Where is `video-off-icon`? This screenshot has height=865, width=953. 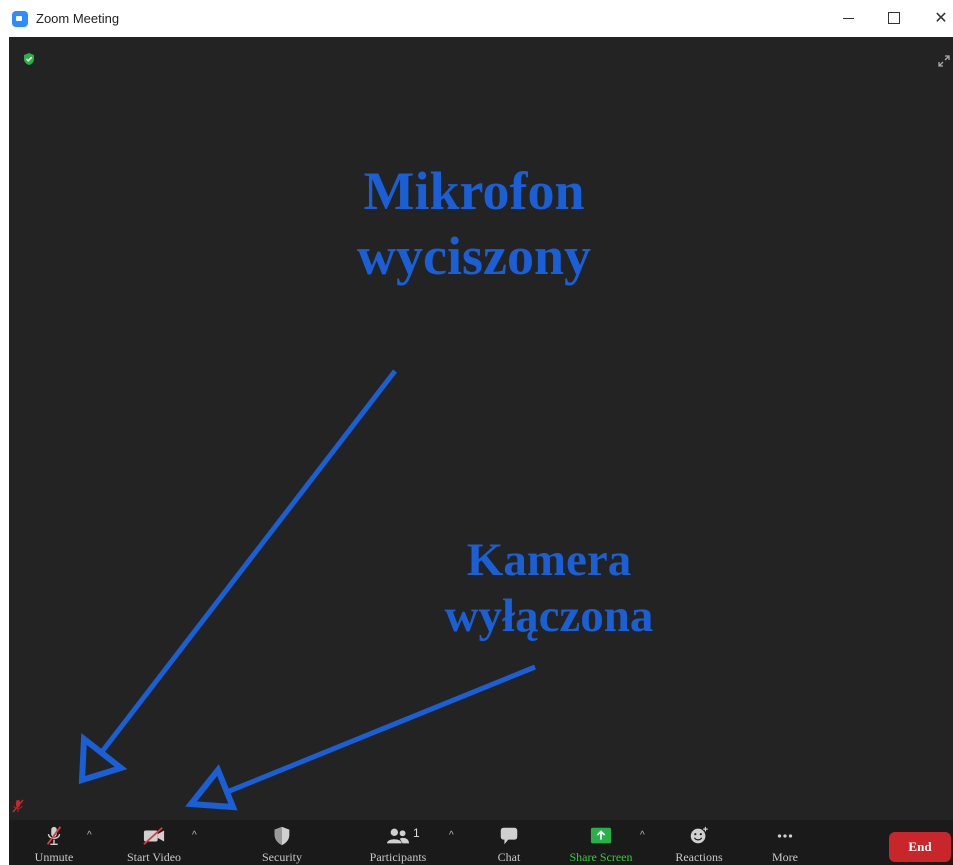
video-off-icon is located at coordinates (154, 836).